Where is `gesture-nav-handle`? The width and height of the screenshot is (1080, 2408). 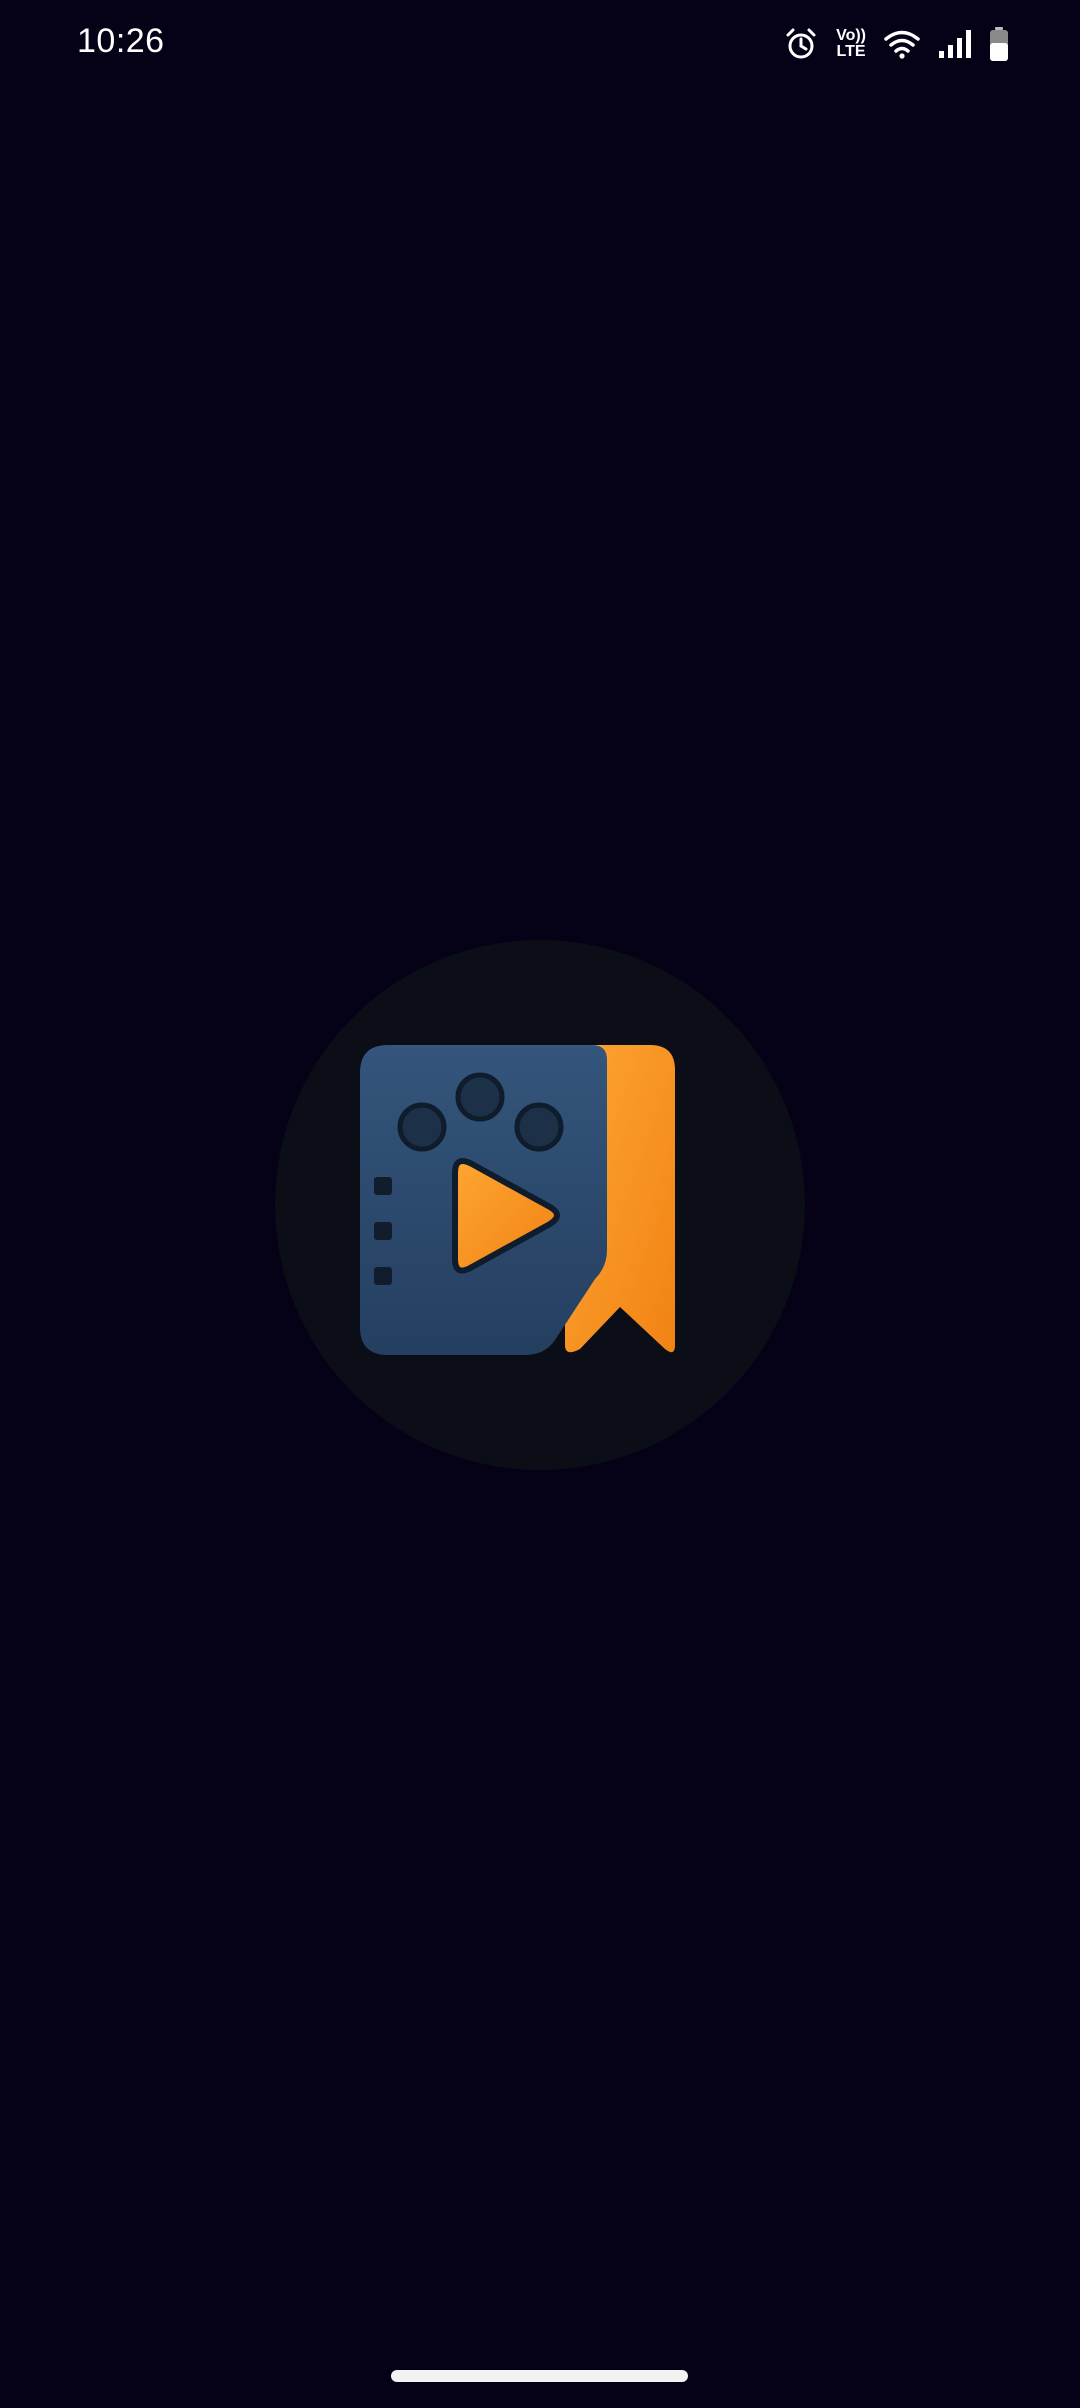 gesture-nav-handle is located at coordinates (539, 2376).